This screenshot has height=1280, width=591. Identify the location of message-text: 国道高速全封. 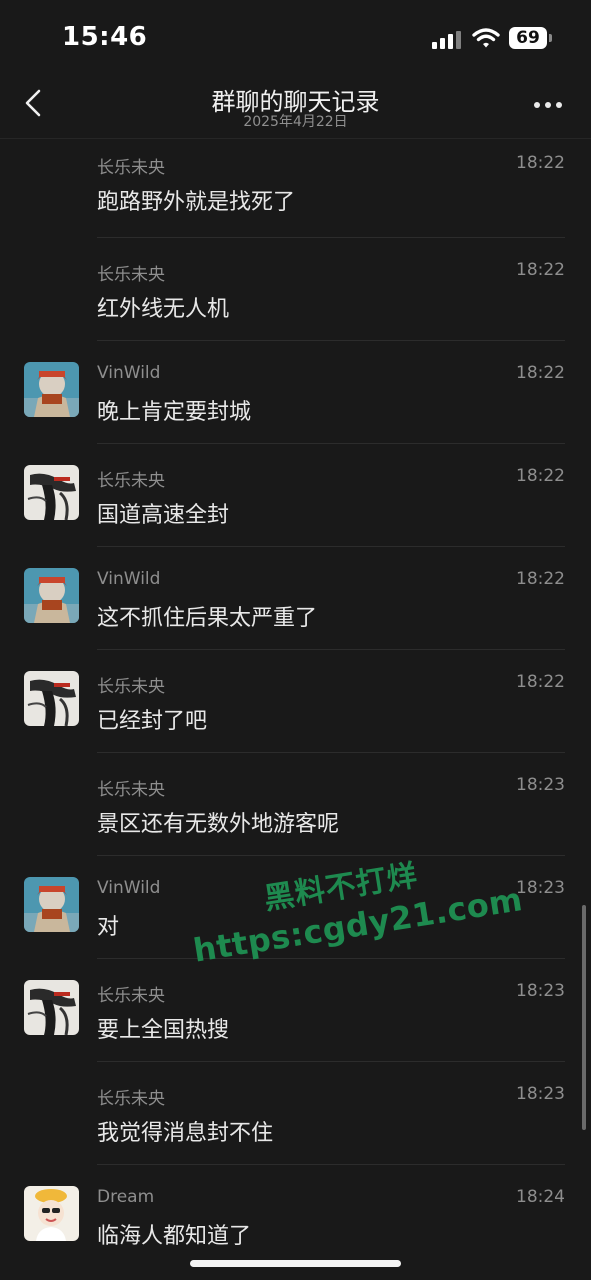
(163, 515).